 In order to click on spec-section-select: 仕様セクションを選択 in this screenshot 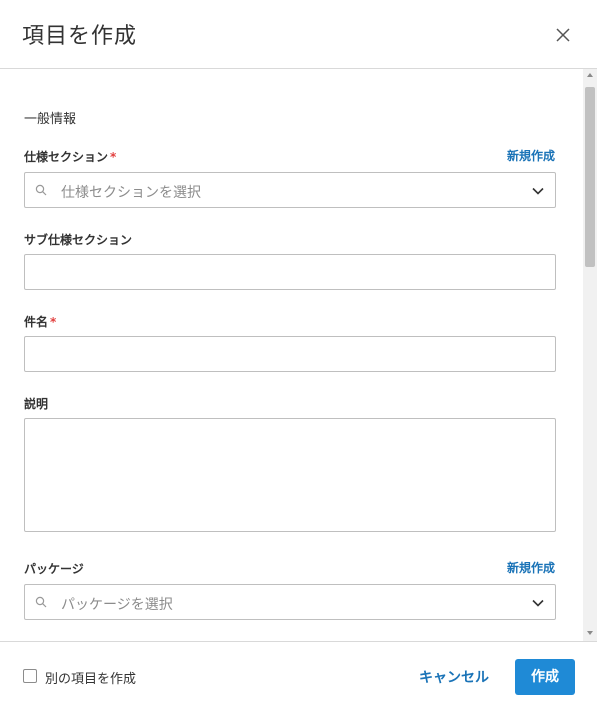, I will do `click(290, 190)`.